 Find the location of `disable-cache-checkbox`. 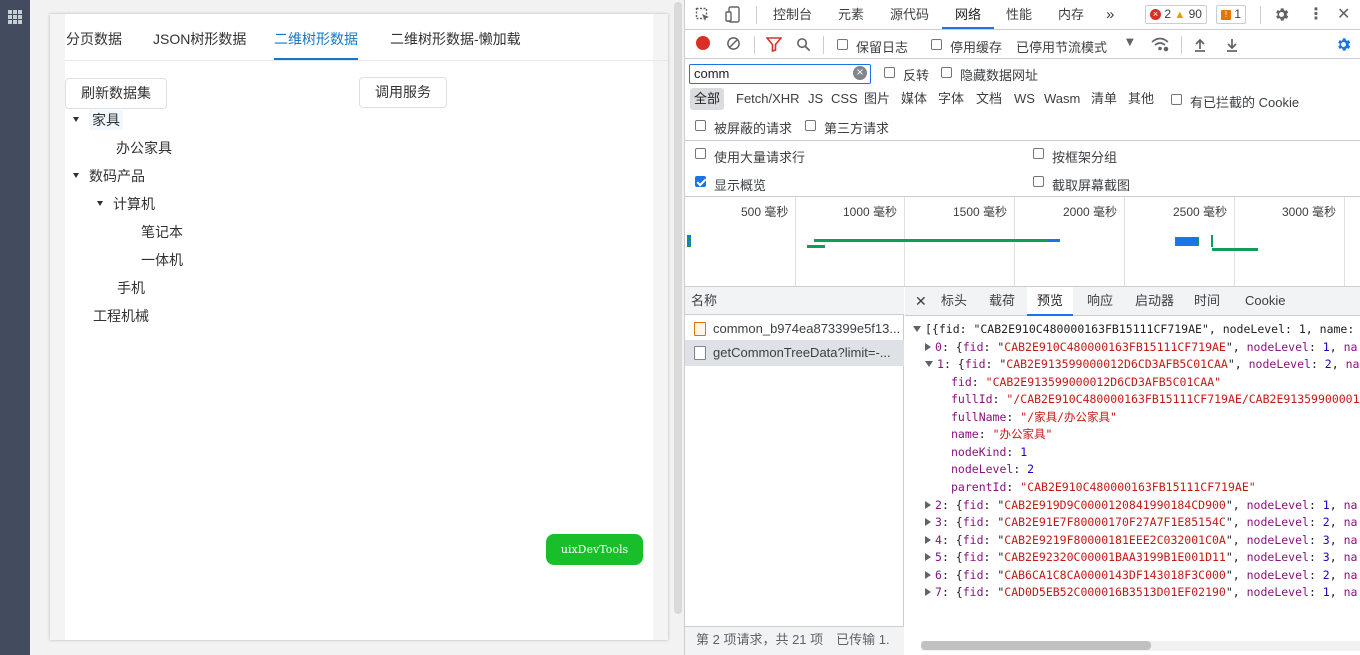

disable-cache-checkbox is located at coordinates (936, 44).